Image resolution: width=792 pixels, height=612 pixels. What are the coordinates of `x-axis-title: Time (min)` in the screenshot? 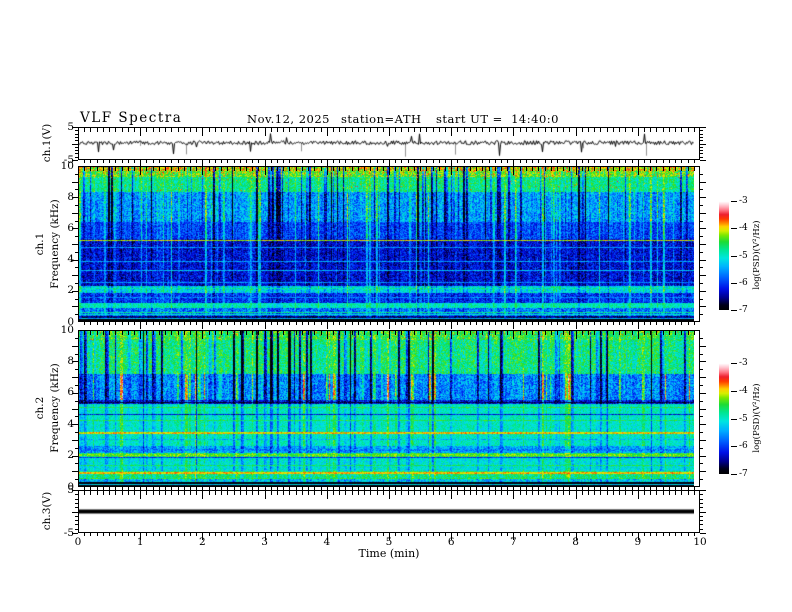 It's located at (389, 553).